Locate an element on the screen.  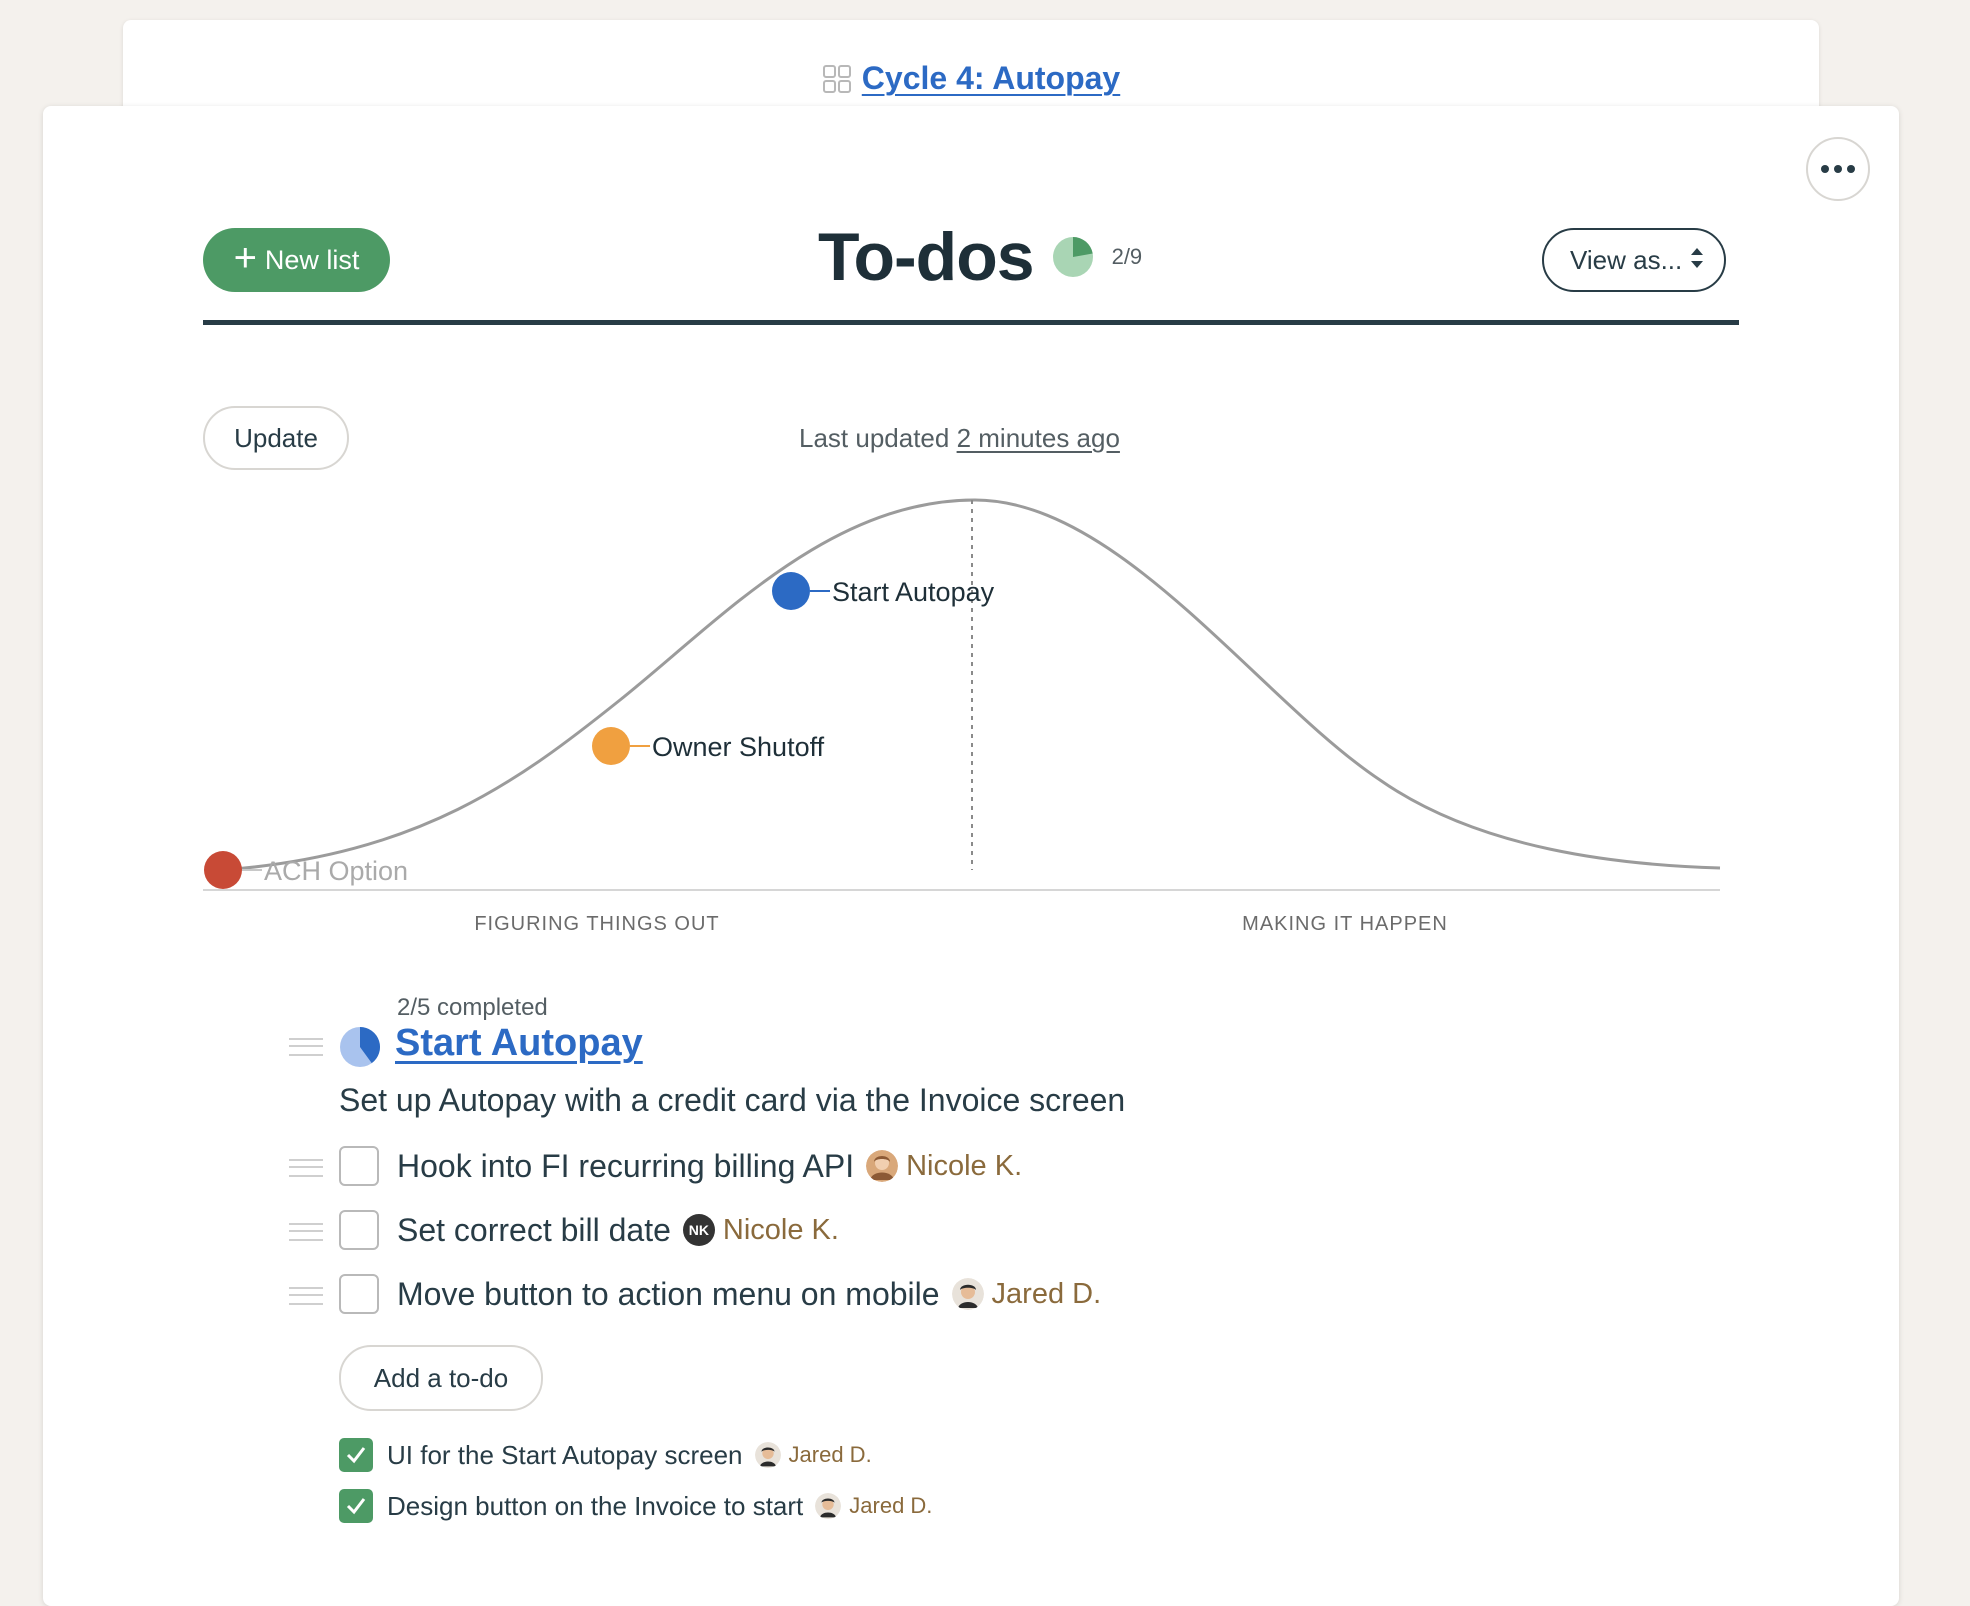
hill-point-ach-option: ACH Option is located at coordinates (306, 870).